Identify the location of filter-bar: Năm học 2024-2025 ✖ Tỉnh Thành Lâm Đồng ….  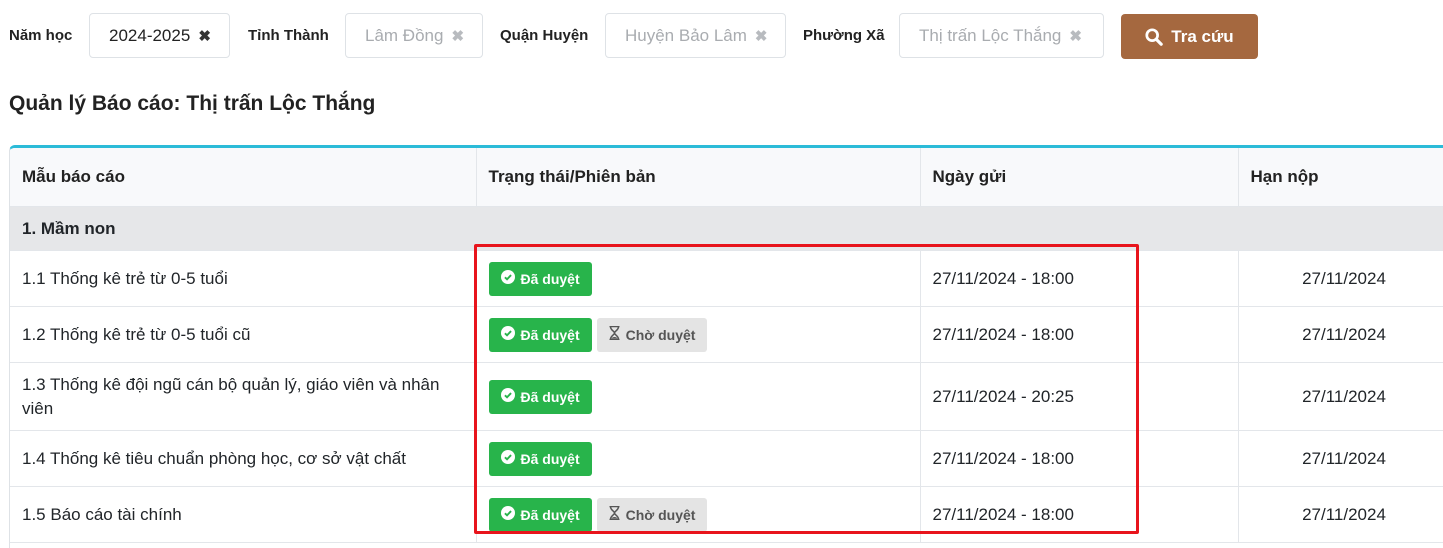
(721, 36).